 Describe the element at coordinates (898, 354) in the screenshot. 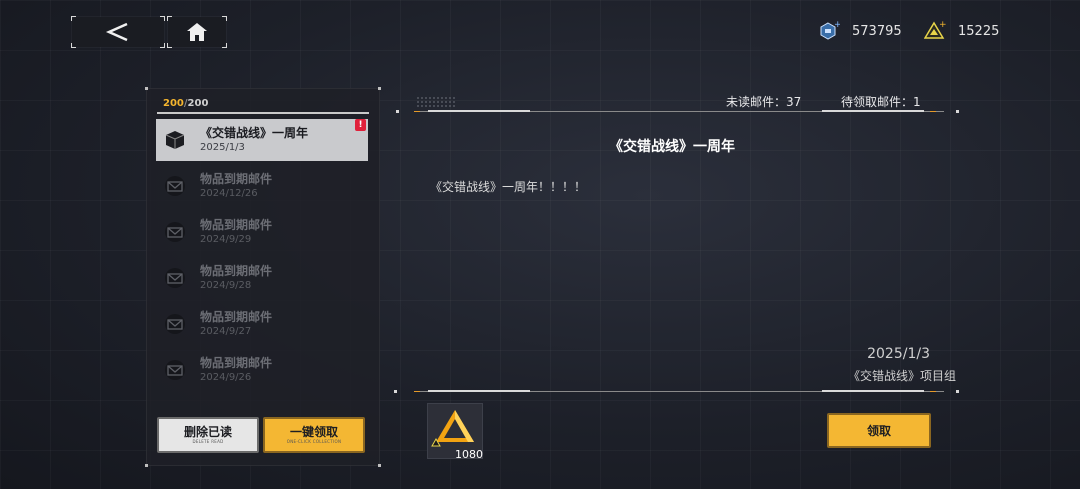

I see `mail-detail-date: 2025/1/3` at that location.